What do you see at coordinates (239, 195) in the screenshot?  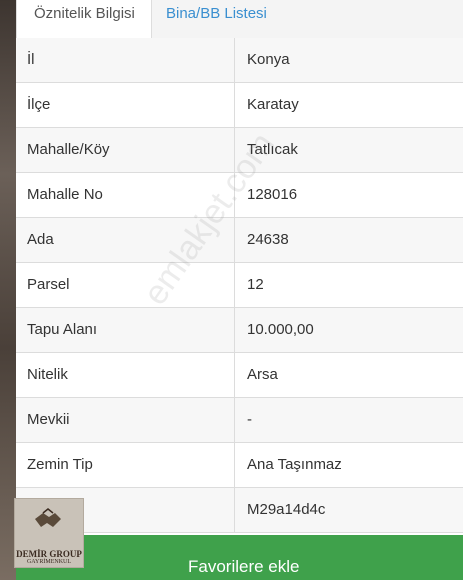 I see `table-row: Mahalle No 128016` at bounding box center [239, 195].